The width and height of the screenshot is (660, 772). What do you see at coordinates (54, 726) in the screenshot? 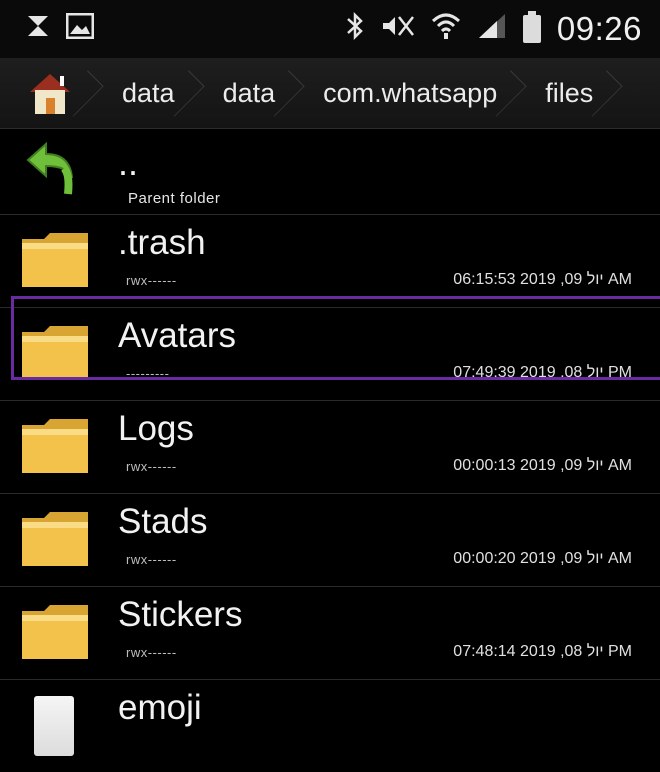
I see `file-icon` at bounding box center [54, 726].